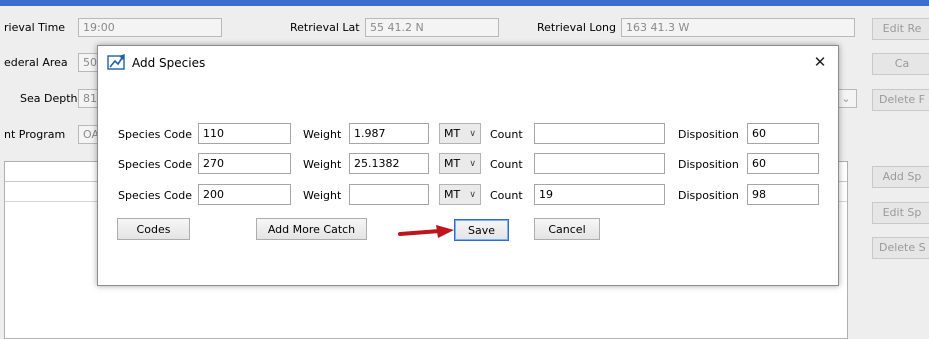 The width and height of the screenshot is (929, 339). I want to click on weight-input, so click(389, 194).